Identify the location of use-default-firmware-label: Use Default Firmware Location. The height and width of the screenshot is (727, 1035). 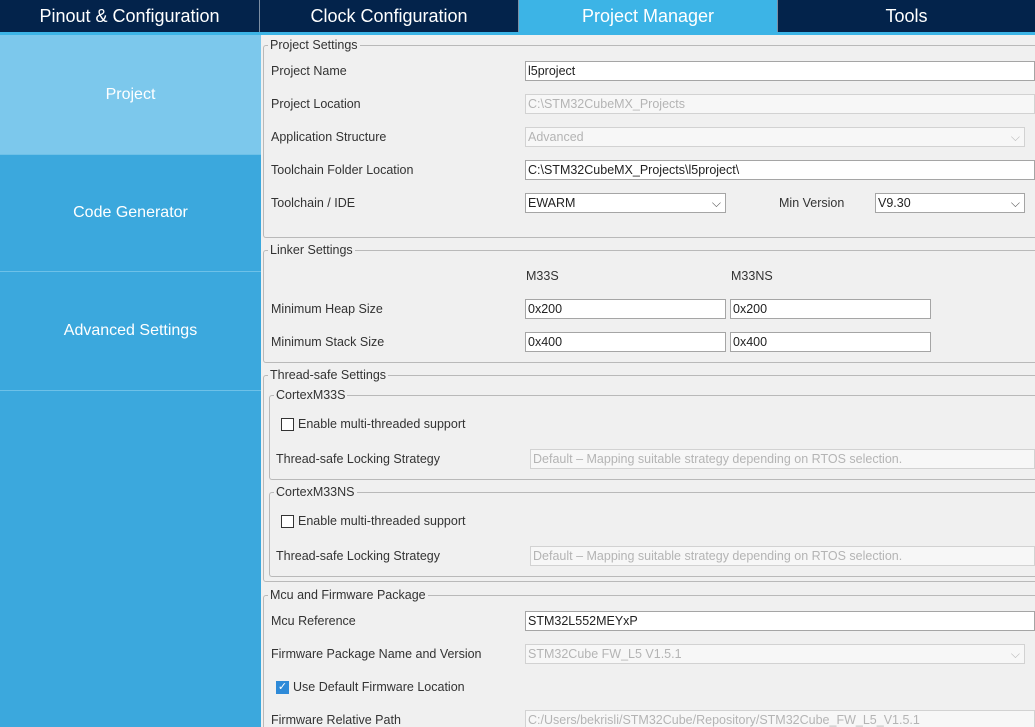
(379, 687).